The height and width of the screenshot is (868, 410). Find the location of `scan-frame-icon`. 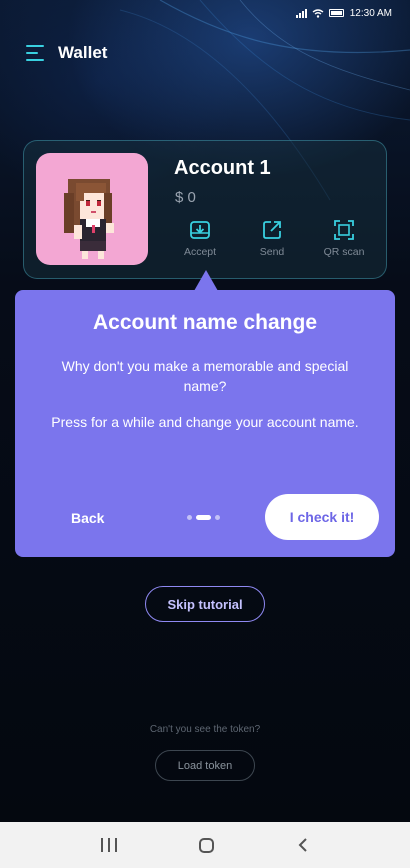

scan-frame-icon is located at coordinates (344, 230).